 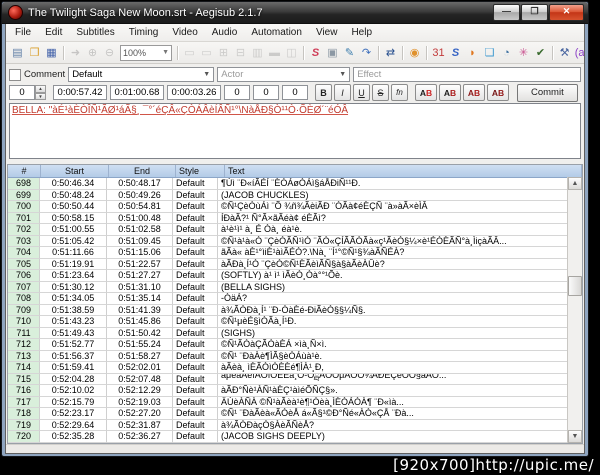 What do you see at coordinates (426, 52) in the screenshot?
I see `toolbar-separator` at bounding box center [426, 52].